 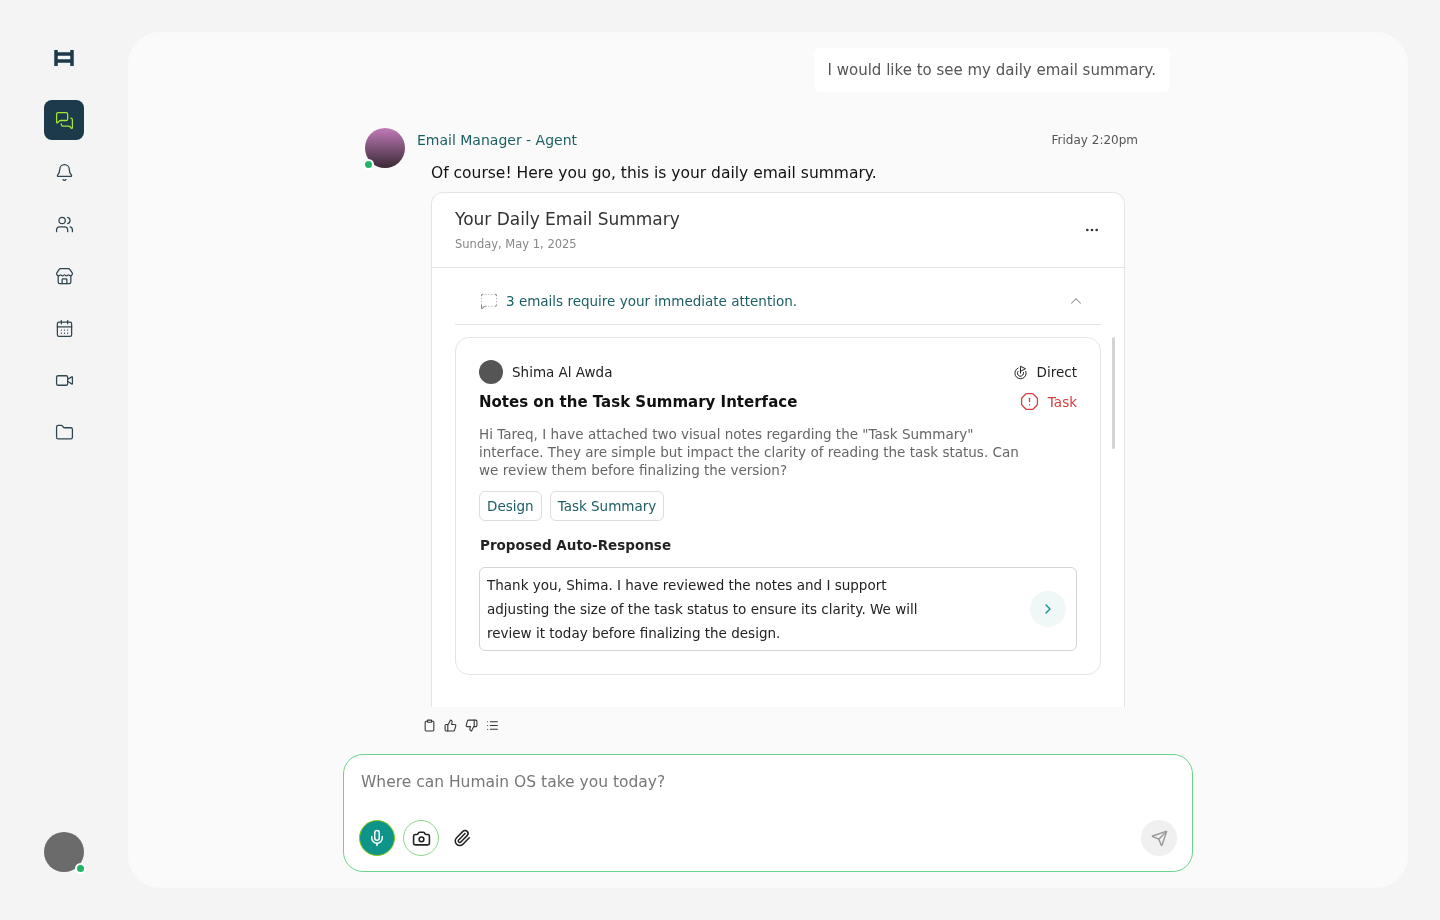 I want to click on send-icon, so click(x=1159, y=838).